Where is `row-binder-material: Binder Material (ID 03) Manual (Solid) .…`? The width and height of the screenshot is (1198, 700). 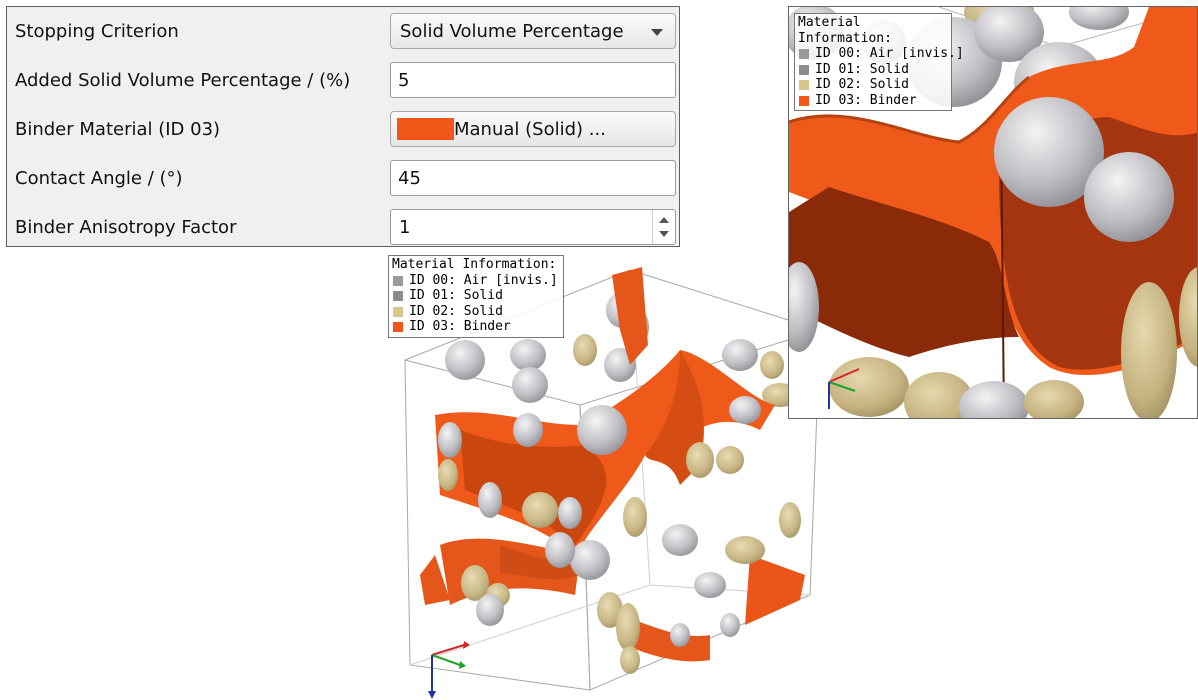 row-binder-material: Binder Material (ID 03) Manual (Solid) .… is located at coordinates (343, 129).